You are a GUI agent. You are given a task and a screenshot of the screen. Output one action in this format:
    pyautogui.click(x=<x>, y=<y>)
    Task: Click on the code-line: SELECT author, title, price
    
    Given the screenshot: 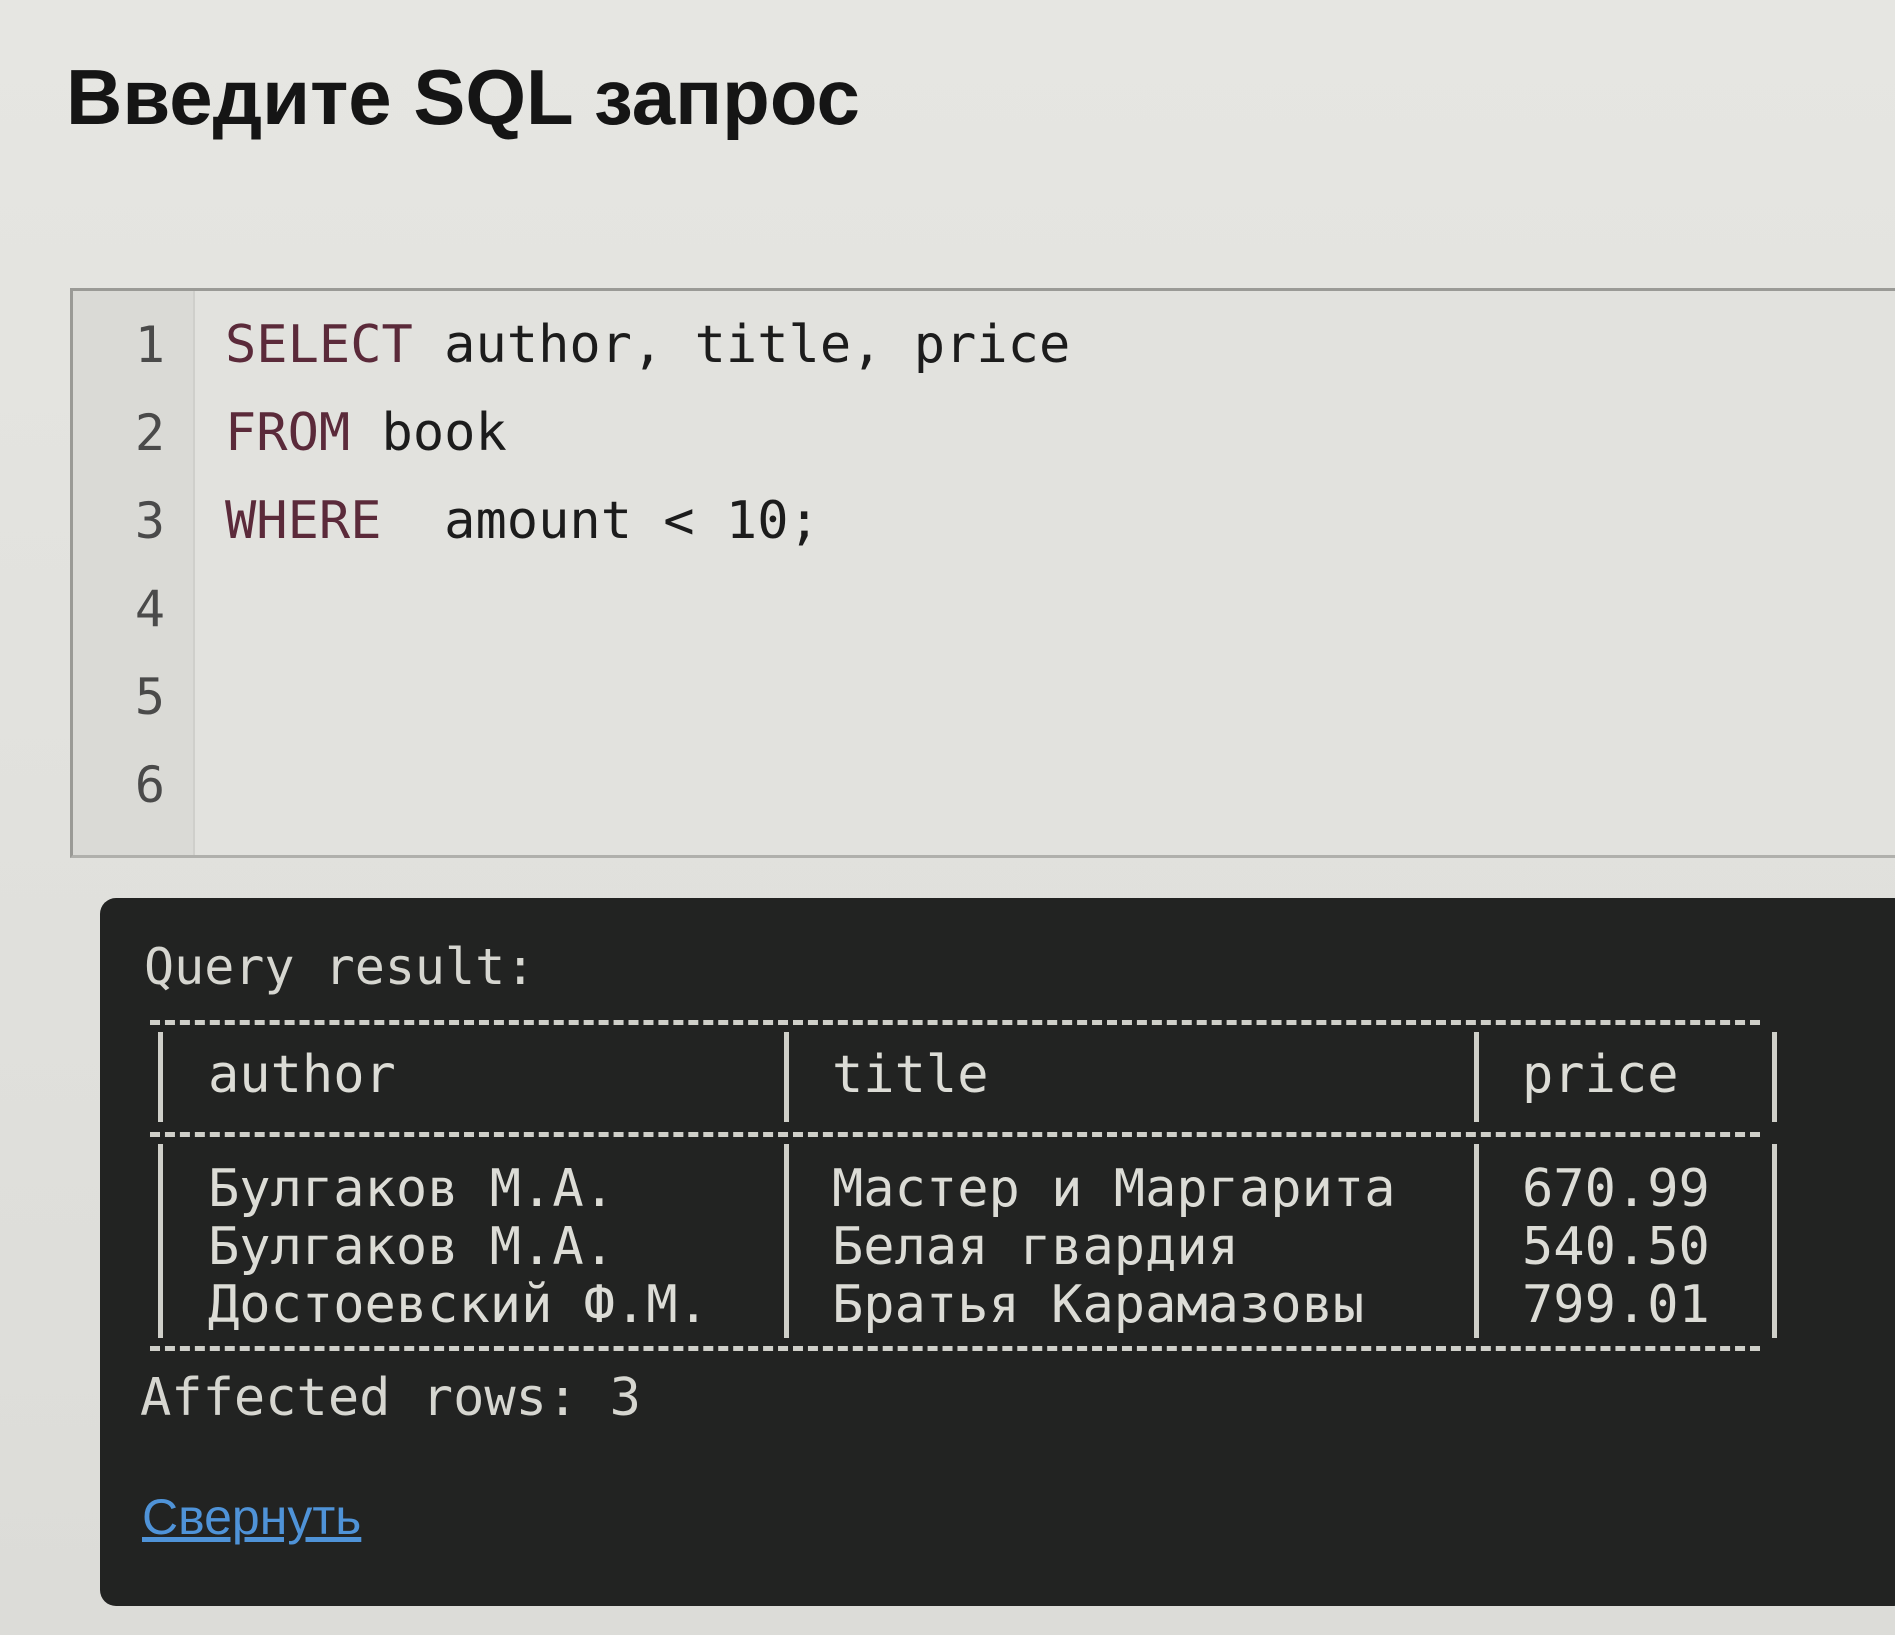 What is the action you would take?
    pyautogui.click(x=647, y=345)
    